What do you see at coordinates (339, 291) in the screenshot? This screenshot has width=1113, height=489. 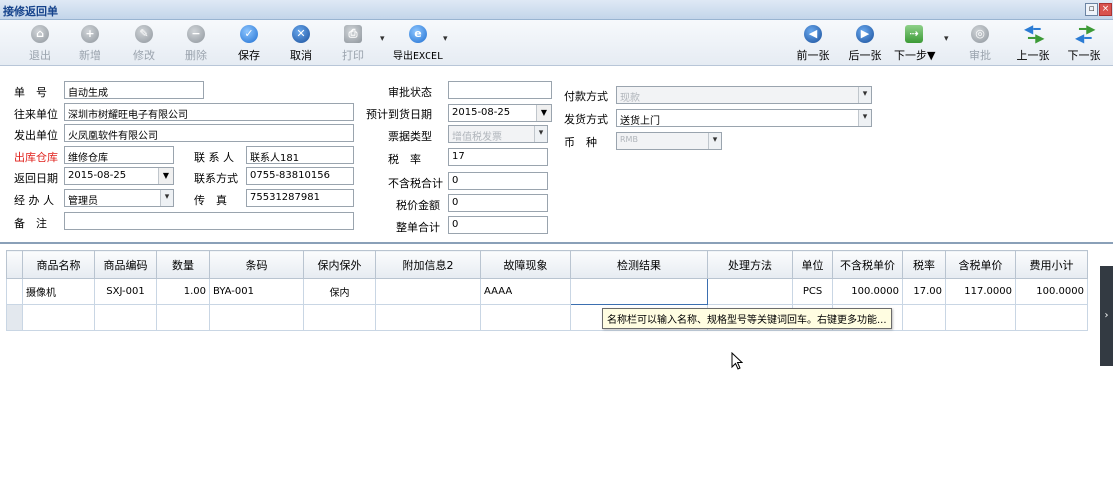 I see `cell-warranty: 保内` at bounding box center [339, 291].